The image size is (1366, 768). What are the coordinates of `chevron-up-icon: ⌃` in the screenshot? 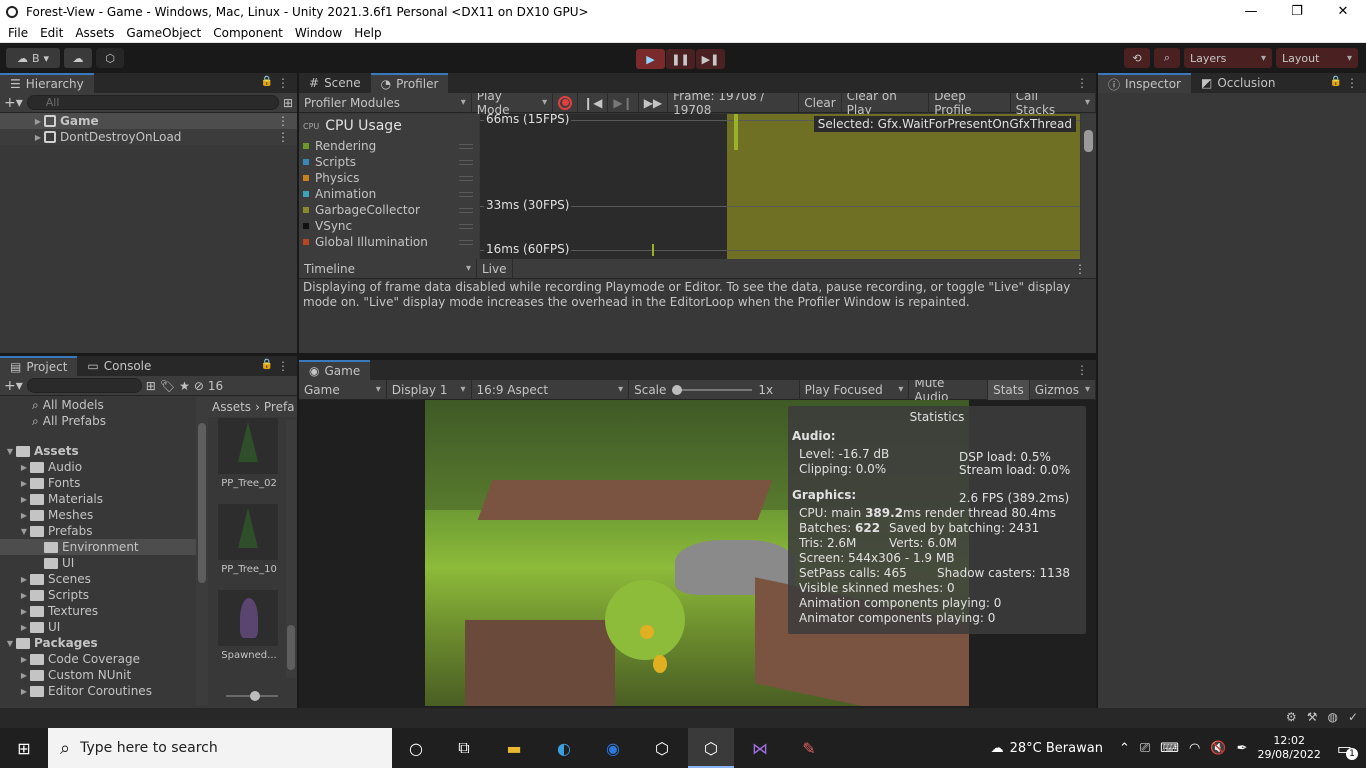 It's located at (1124, 748).